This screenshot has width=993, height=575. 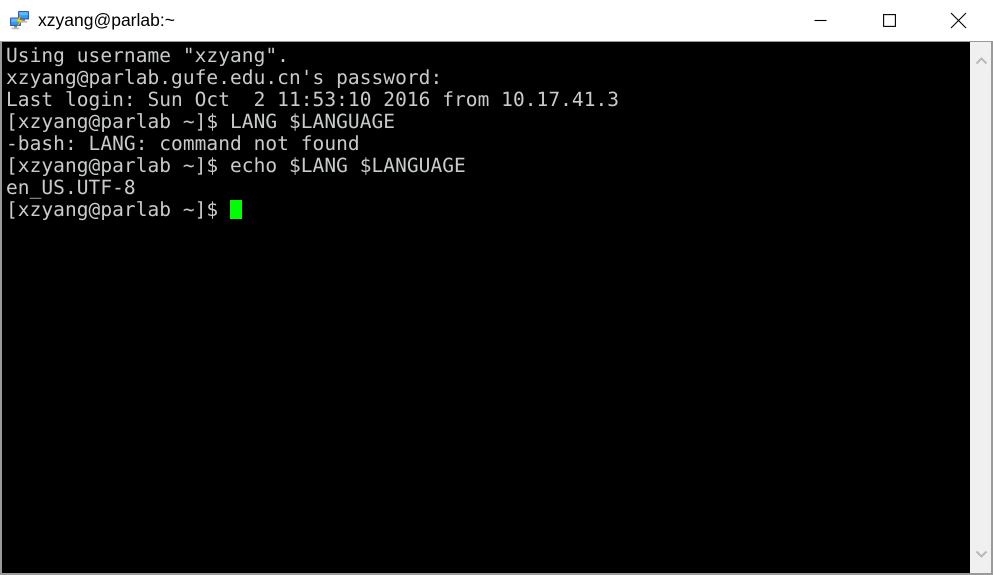 What do you see at coordinates (106, 19) in the screenshot?
I see `window-title: xzyang@parlab:~` at bounding box center [106, 19].